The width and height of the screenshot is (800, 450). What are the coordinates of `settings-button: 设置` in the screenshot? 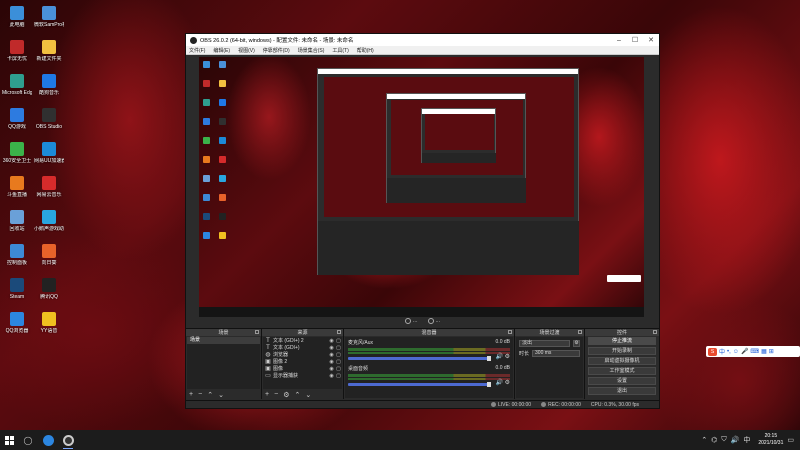 It's located at (622, 381).